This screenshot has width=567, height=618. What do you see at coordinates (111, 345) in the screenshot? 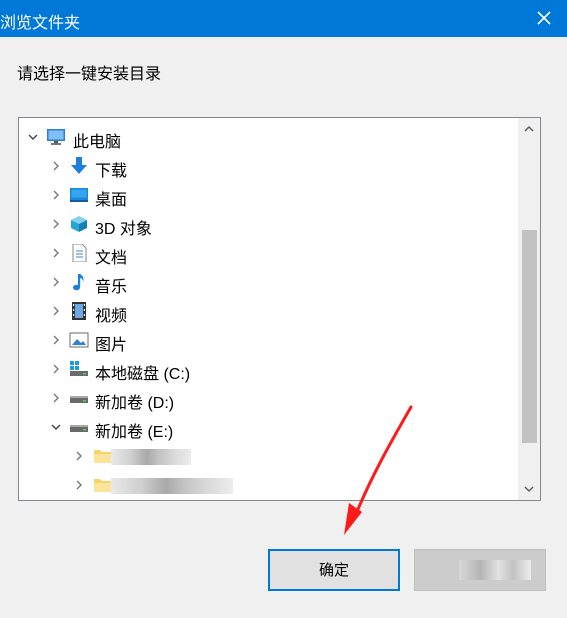
I see `tree-item-label: 图片` at bounding box center [111, 345].